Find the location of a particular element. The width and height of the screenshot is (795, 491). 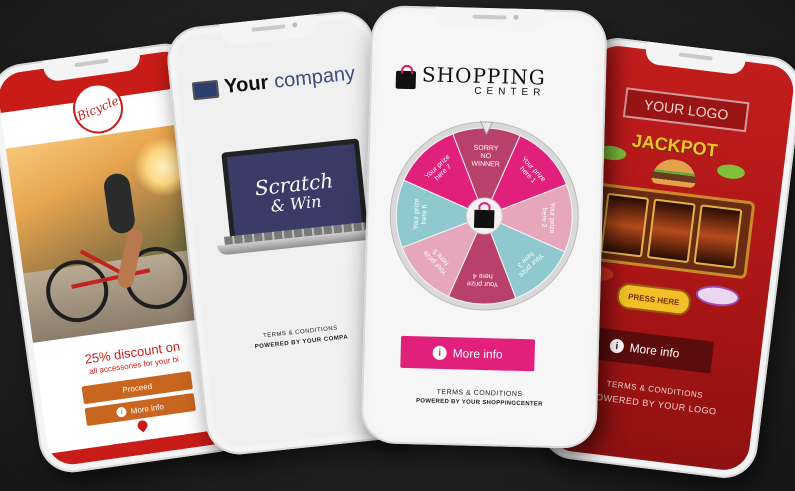

burger-icon is located at coordinates (674, 173).